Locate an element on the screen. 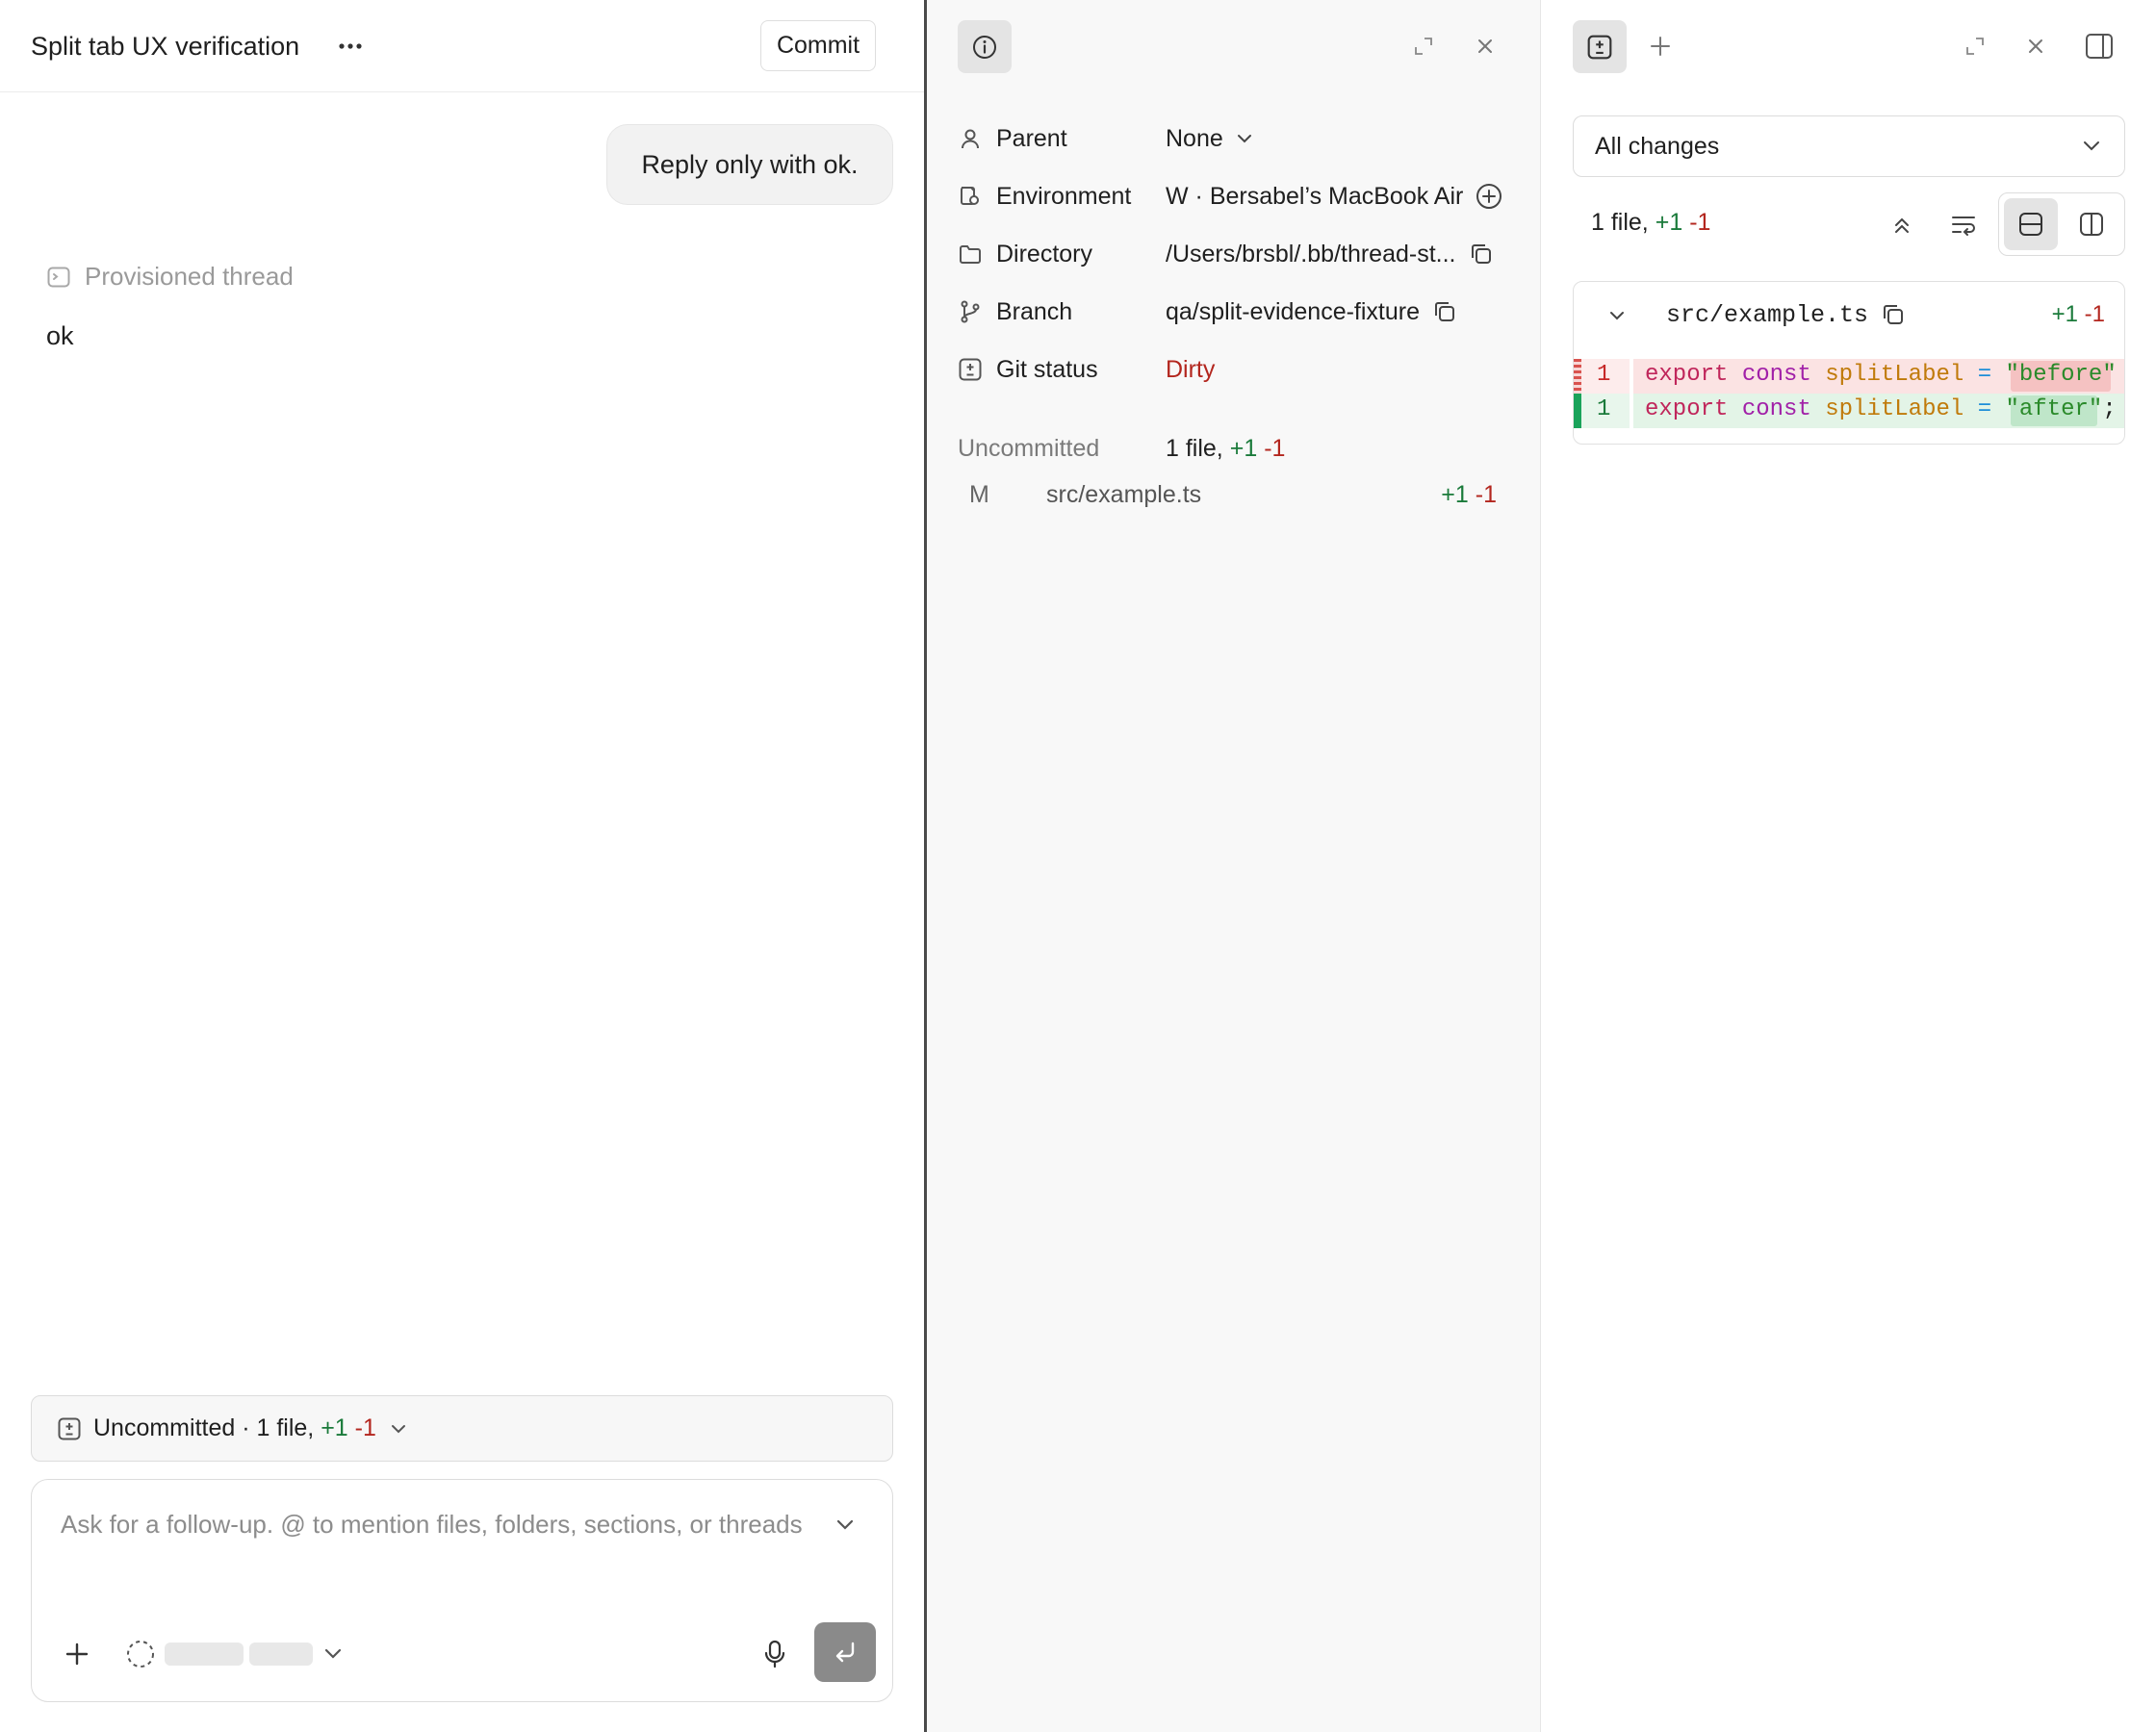  unified-view-icon is located at coordinates (2030, 224).